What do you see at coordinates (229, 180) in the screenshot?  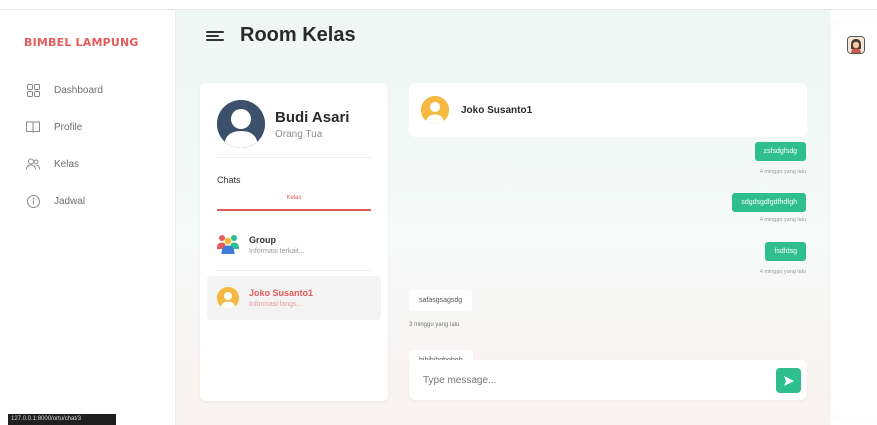 I see `chats-heading: Chats` at bounding box center [229, 180].